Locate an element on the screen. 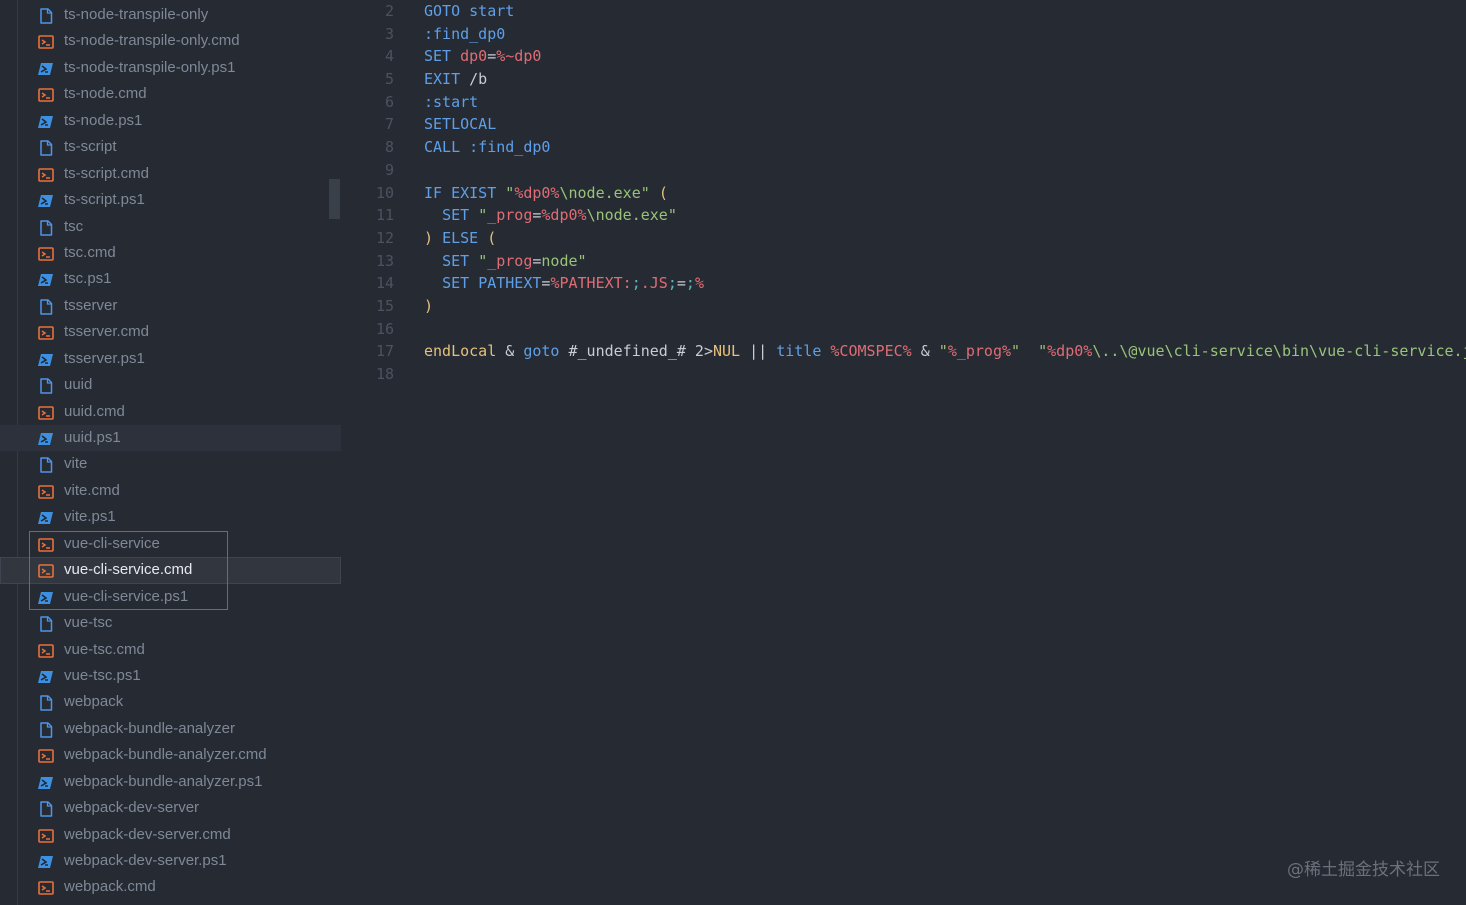  file-item: tsc.ps1 is located at coordinates (170, 279).